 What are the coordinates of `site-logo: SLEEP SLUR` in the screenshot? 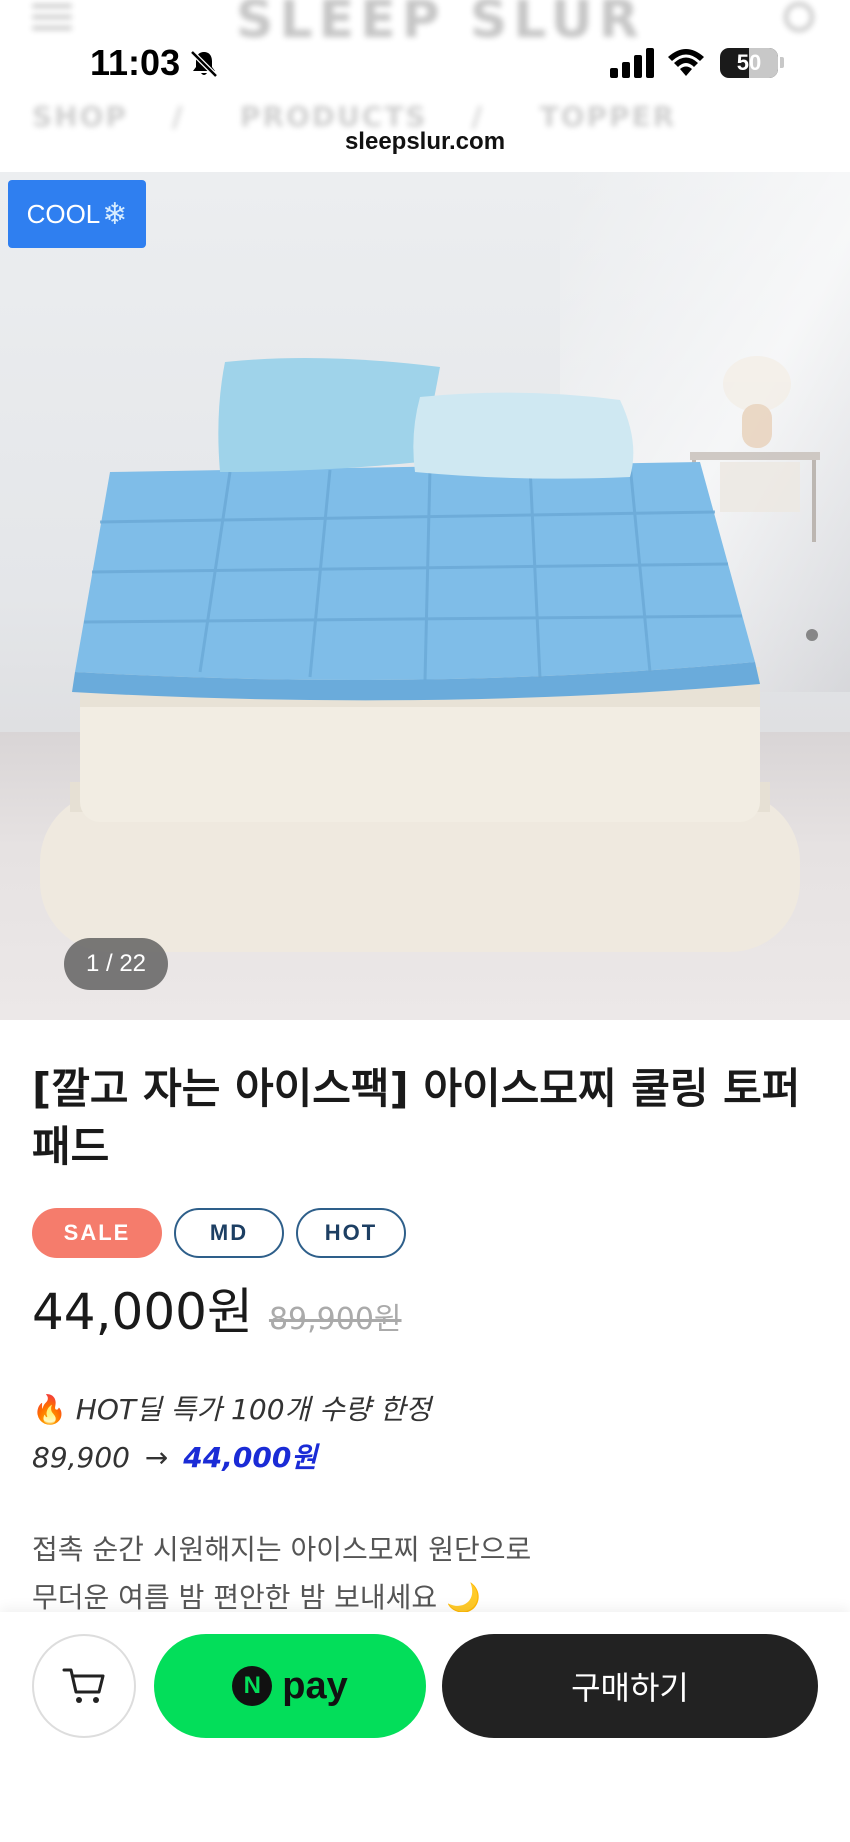 It's located at (440, 25).